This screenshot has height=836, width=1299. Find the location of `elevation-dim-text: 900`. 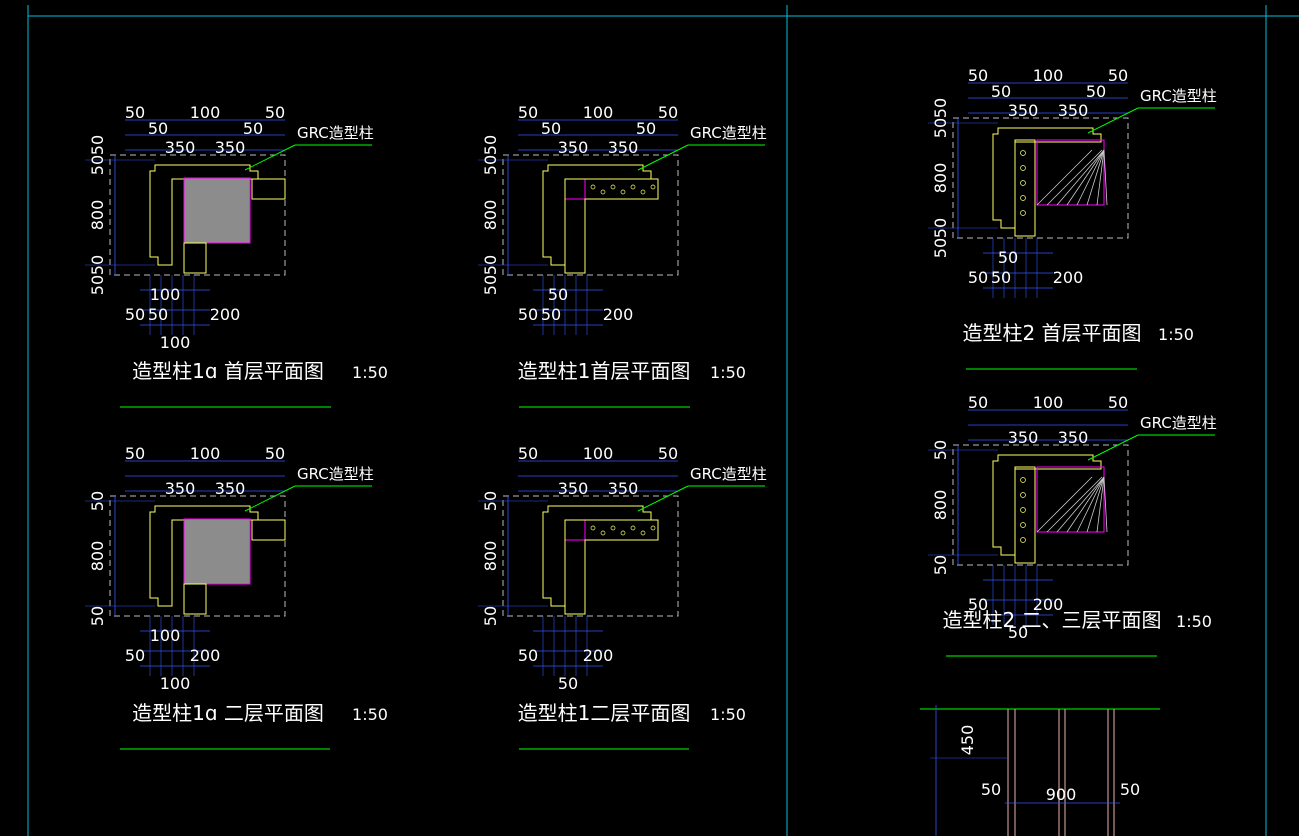

elevation-dim-text: 900 is located at coordinates (1061, 794).